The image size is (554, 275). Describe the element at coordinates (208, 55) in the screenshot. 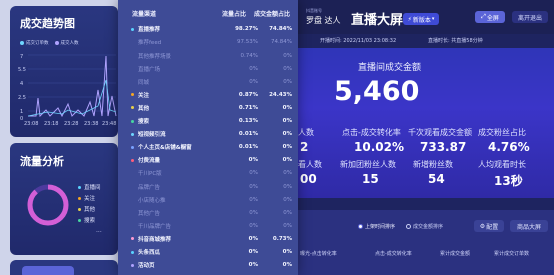

I see `sub-channel-row: 其他推荐场景 0.74% 0%` at that location.